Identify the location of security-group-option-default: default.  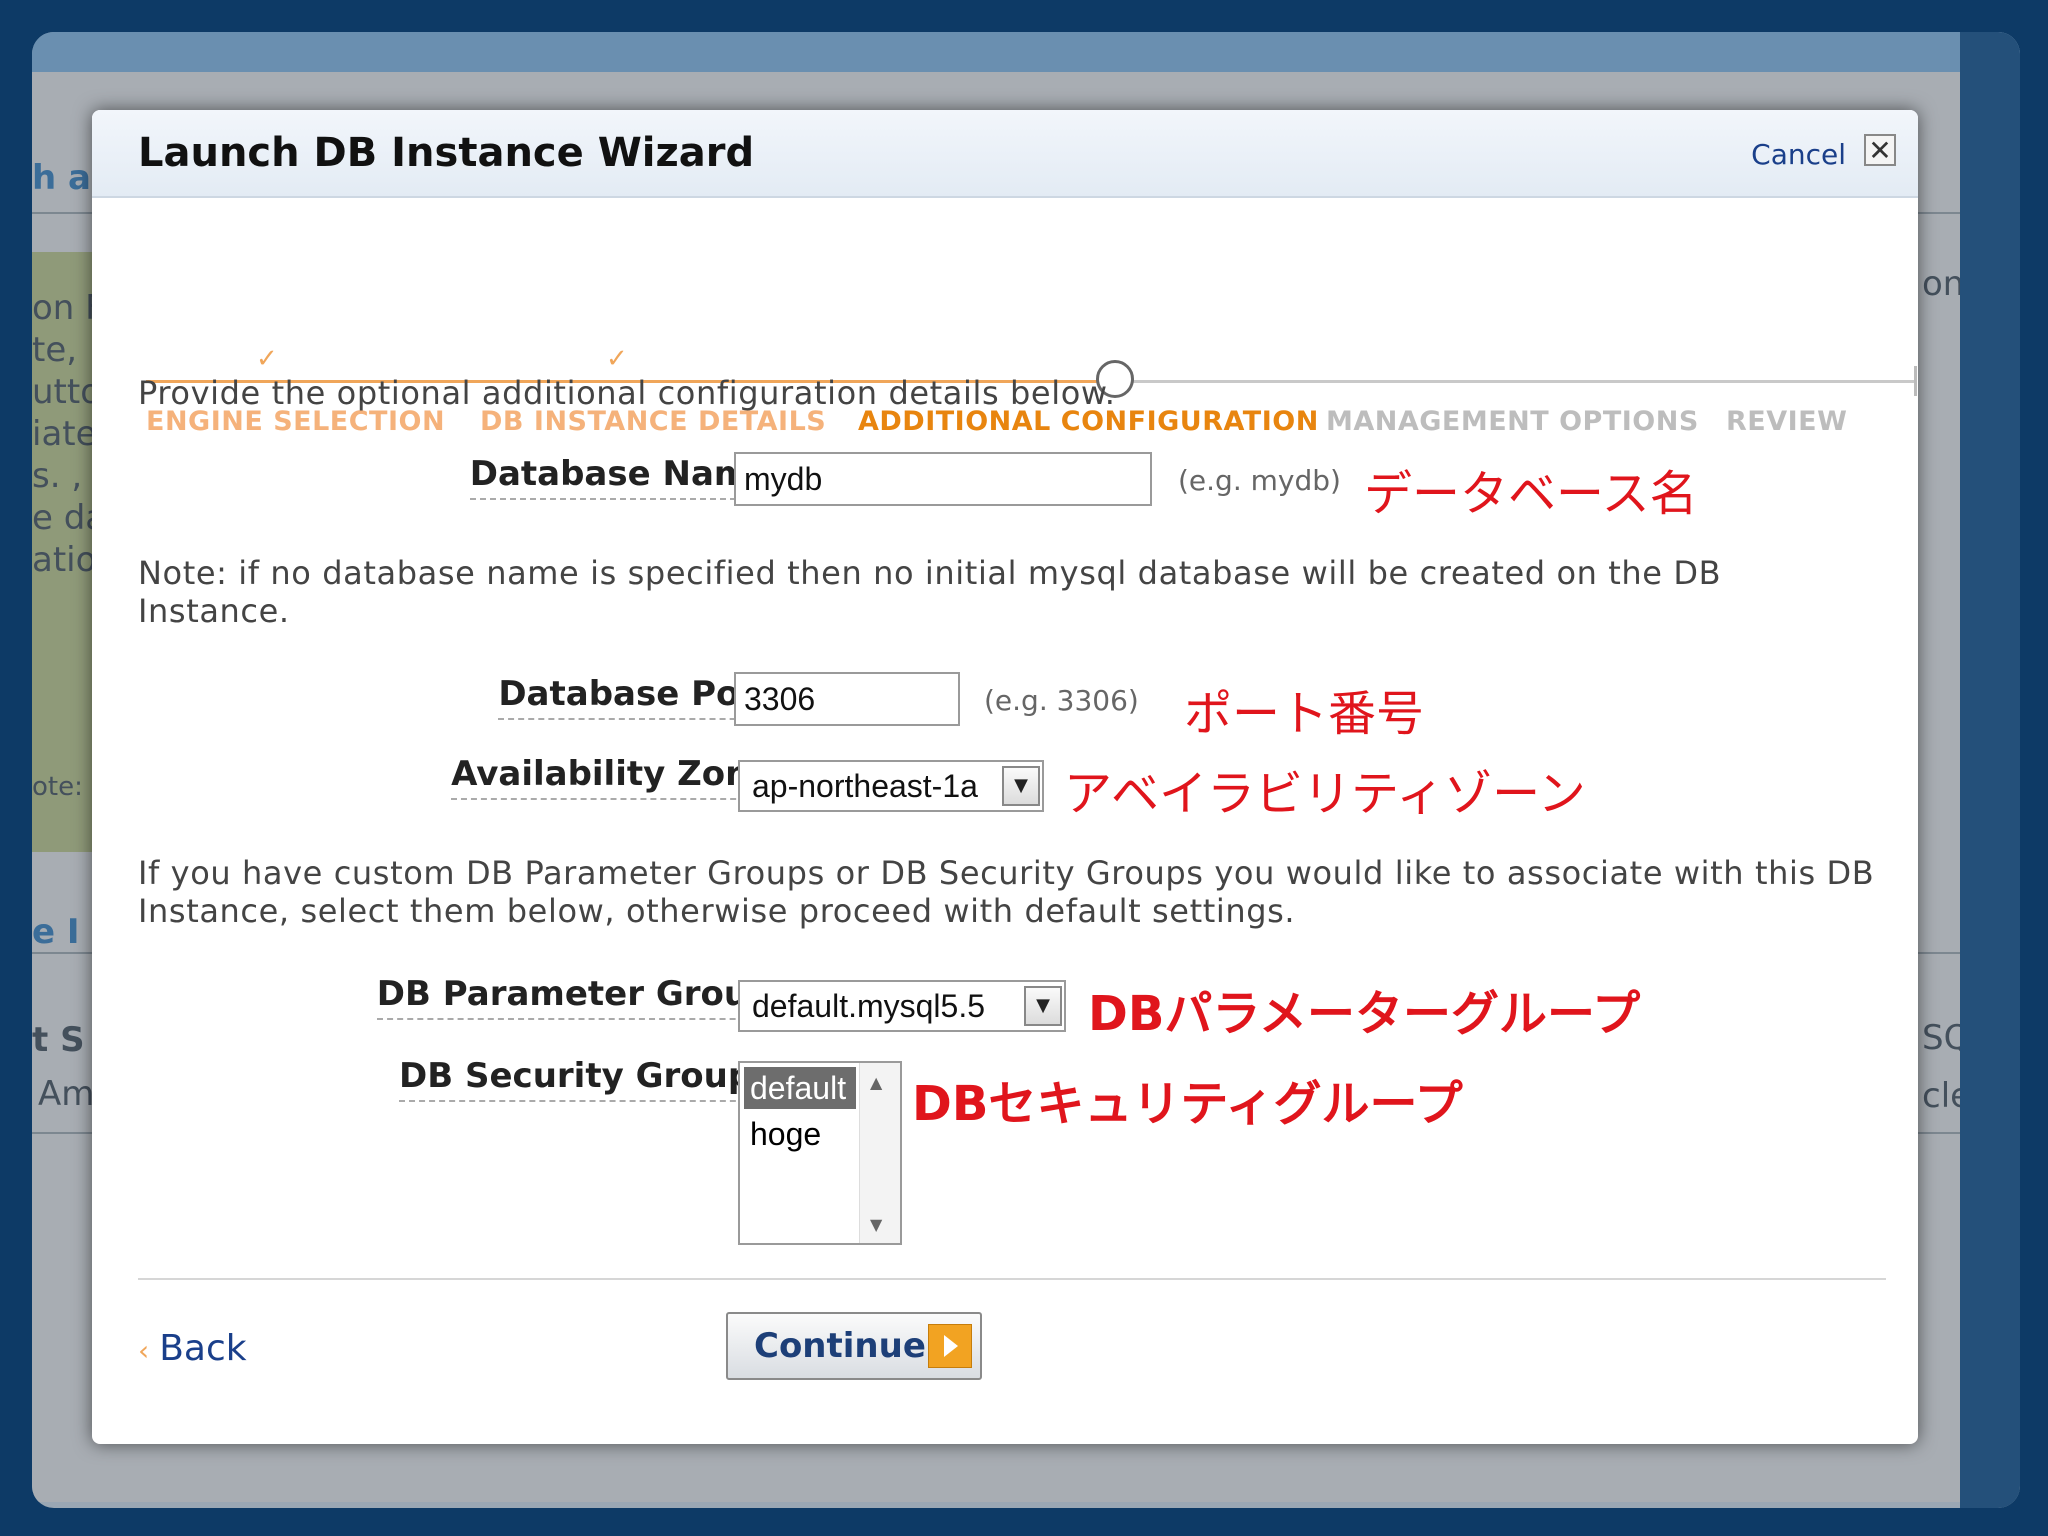
(800, 1088).